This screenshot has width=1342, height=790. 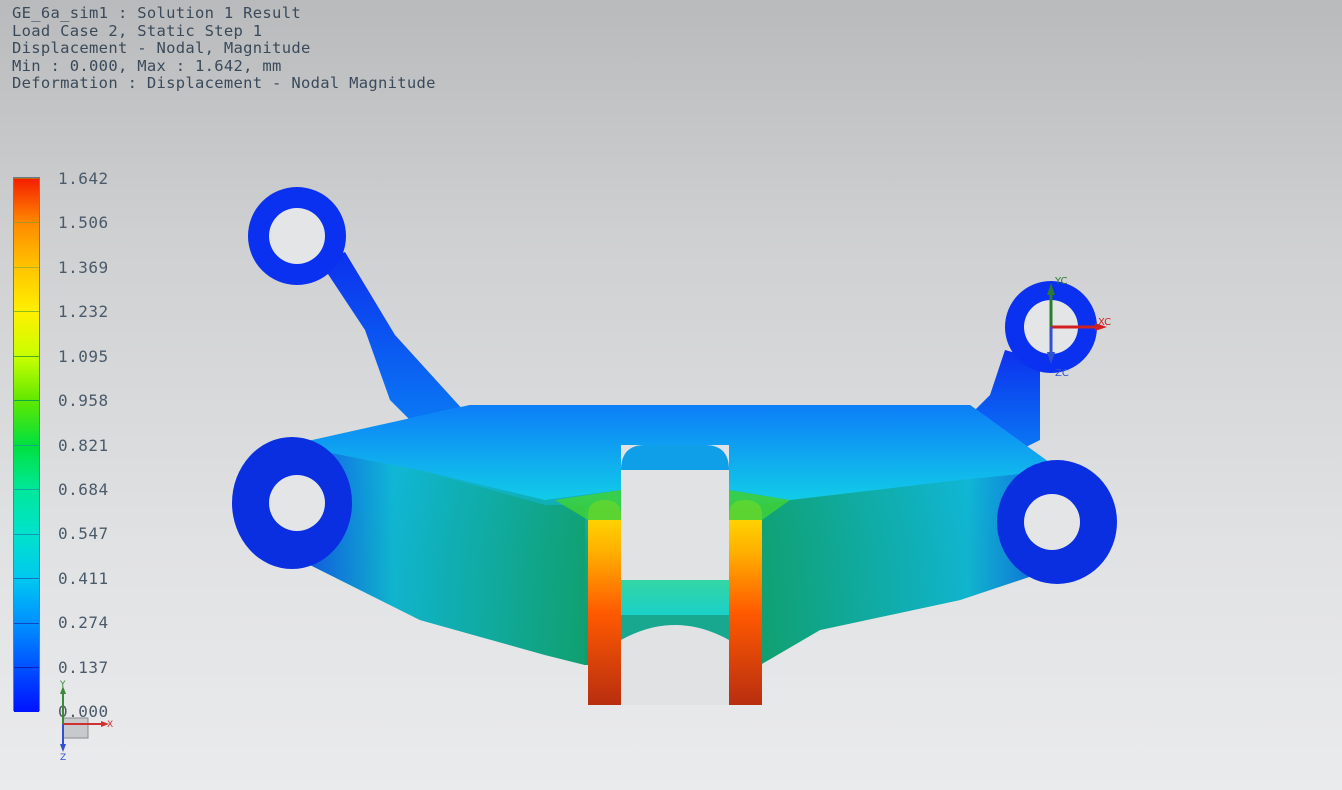 I want to click on wcs-z-label: ZC, so click(x=1062, y=373).